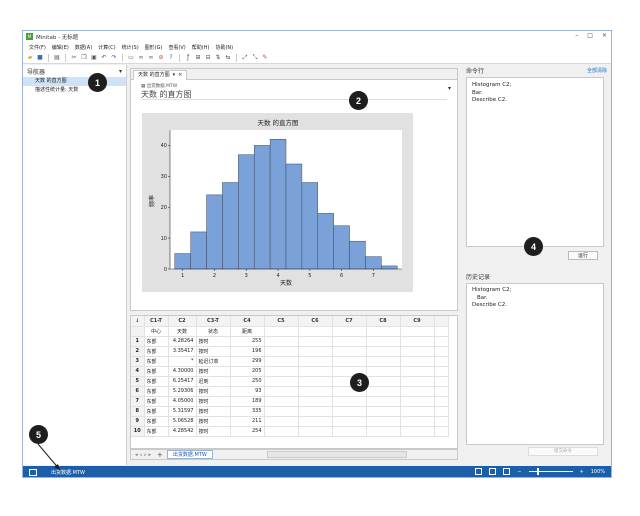 The width and height of the screenshot is (640, 516). Describe the element at coordinates (349, 321) in the screenshot. I see `column-header: C7` at that location.